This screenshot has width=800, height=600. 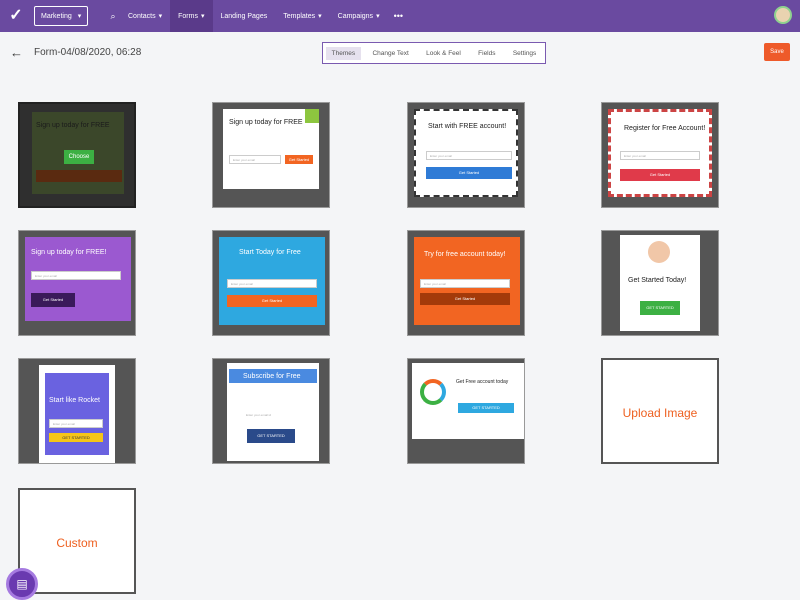 I want to click on chat-icon: ▤, so click(x=22, y=584).